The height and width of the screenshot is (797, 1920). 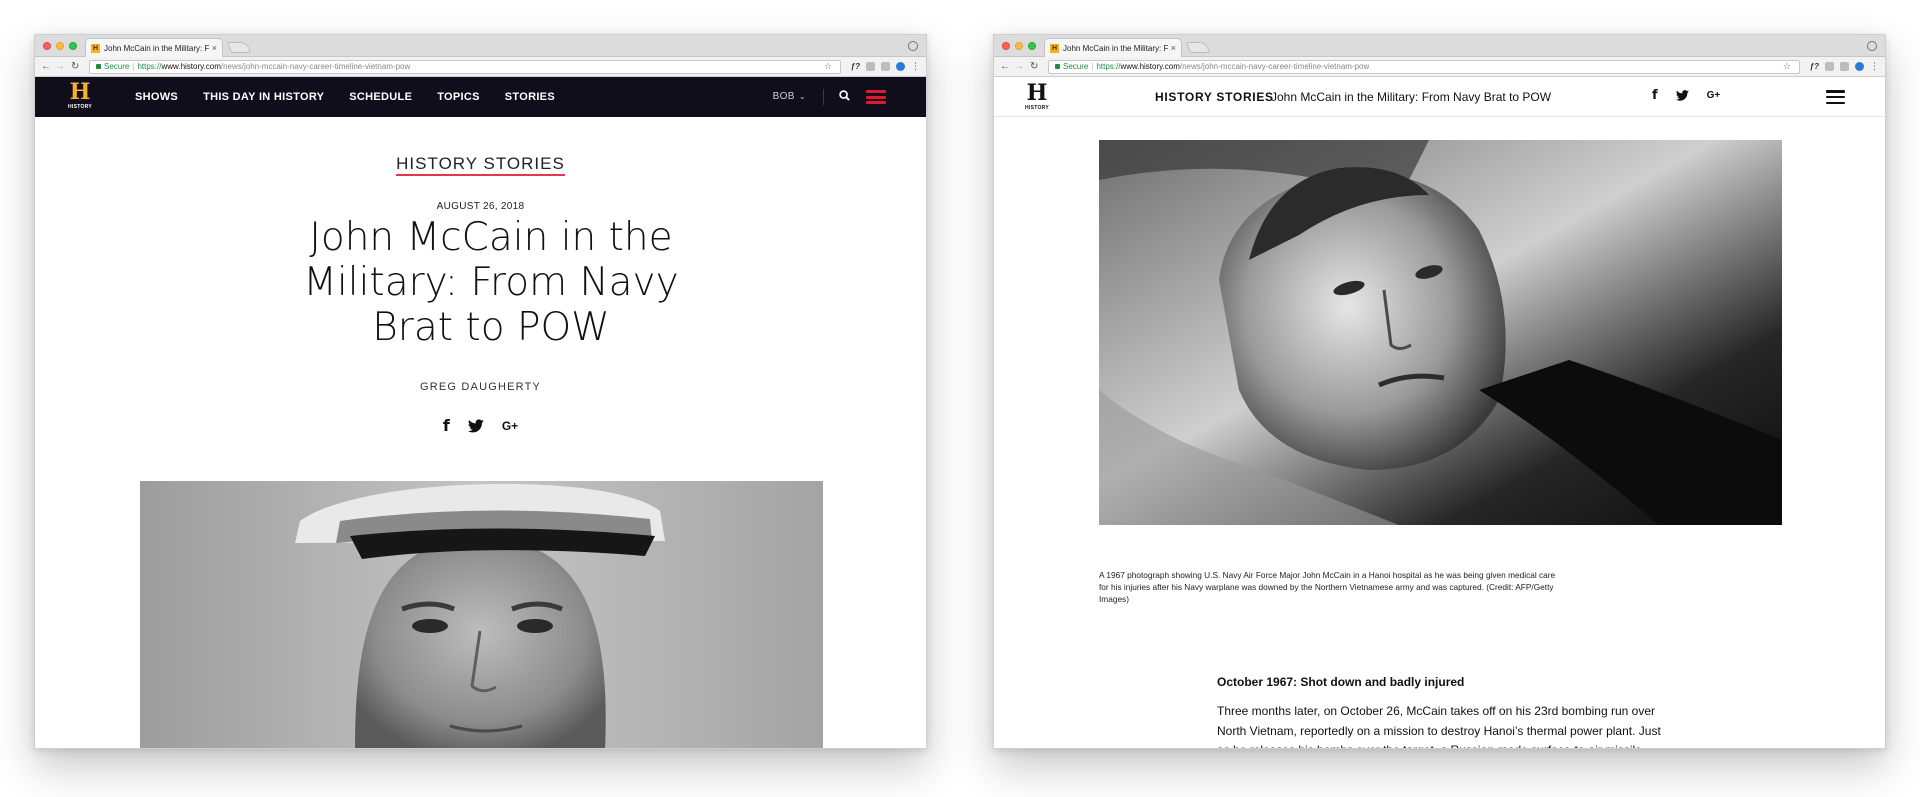 What do you see at coordinates (844, 95) in the screenshot?
I see `search-icon` at bounding box center [844, 95].